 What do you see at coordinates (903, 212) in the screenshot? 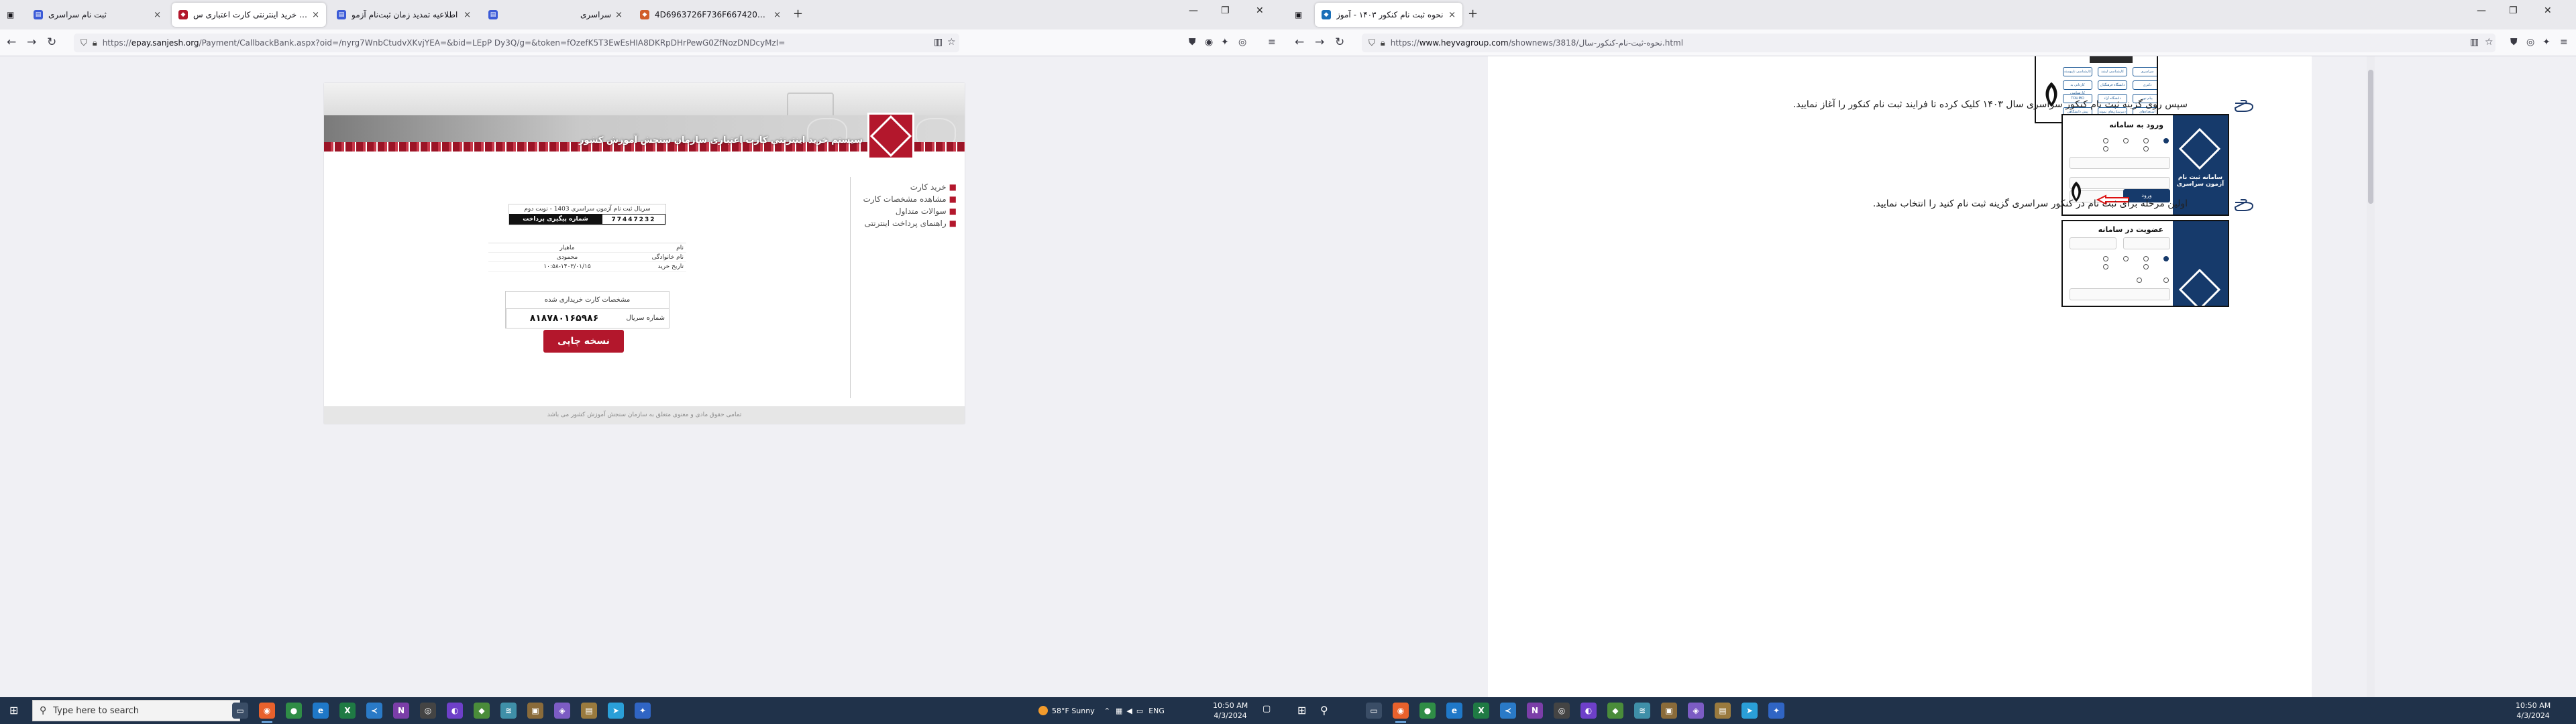
I see `menu-item-faq: ■سوالات متداول` at bounding box center [903, 212].